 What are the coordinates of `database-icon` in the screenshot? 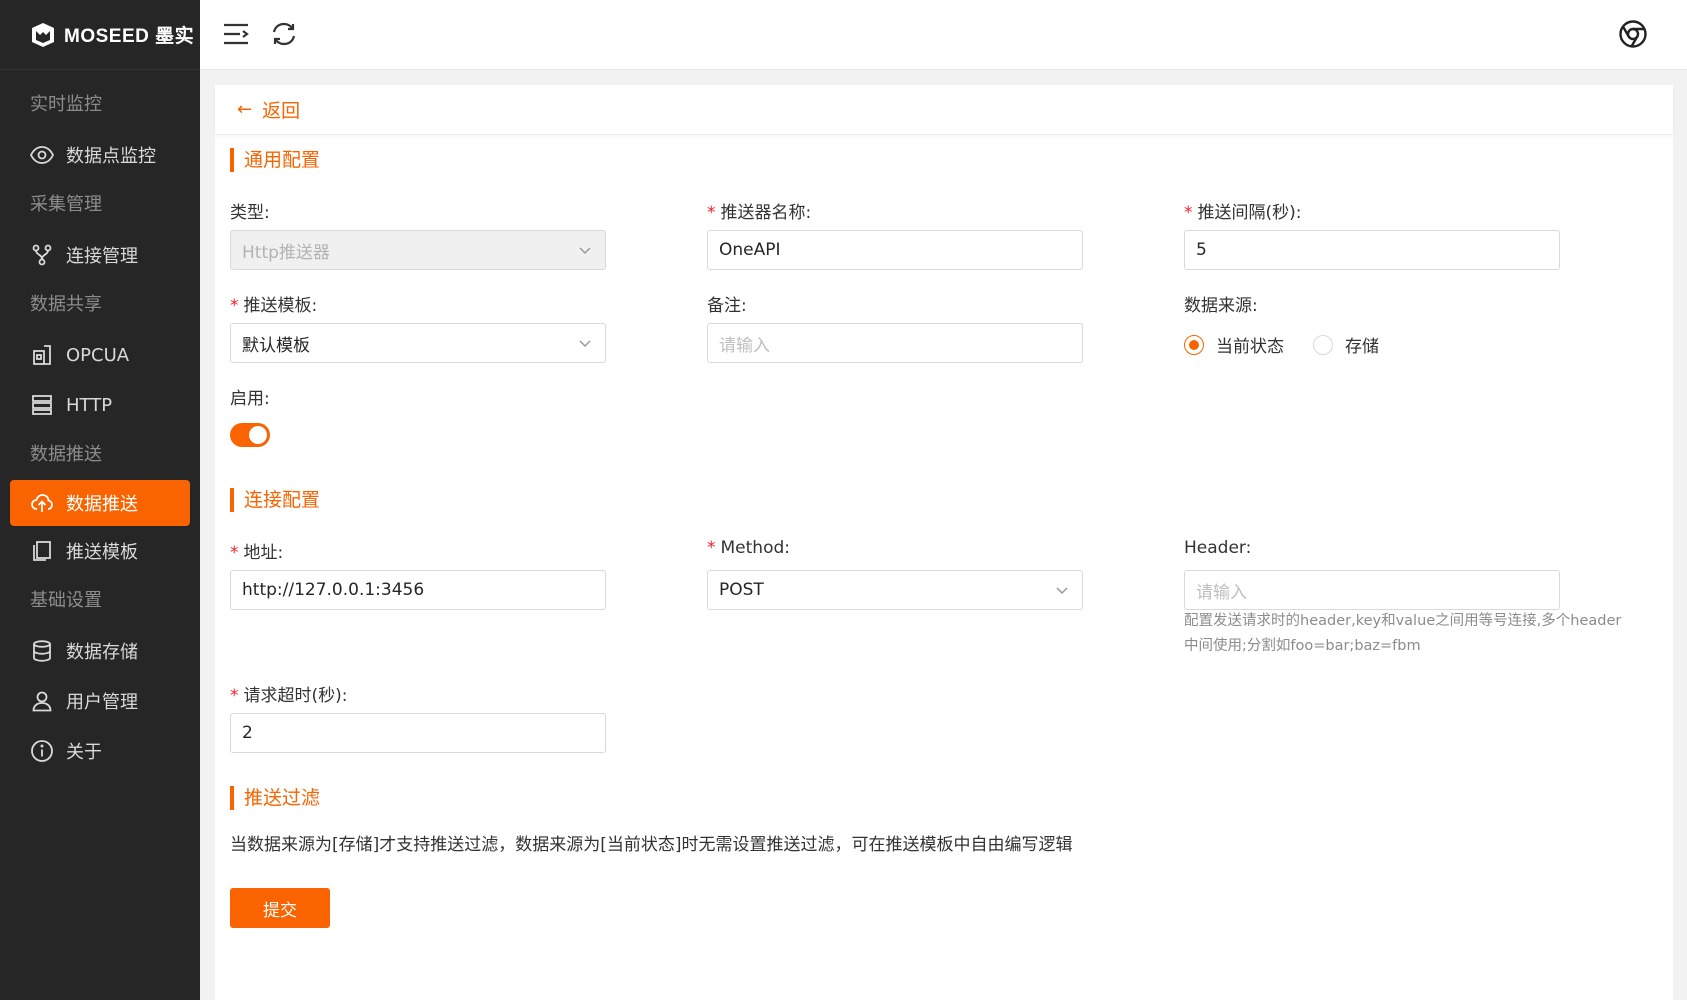 It's located at (42, 651).